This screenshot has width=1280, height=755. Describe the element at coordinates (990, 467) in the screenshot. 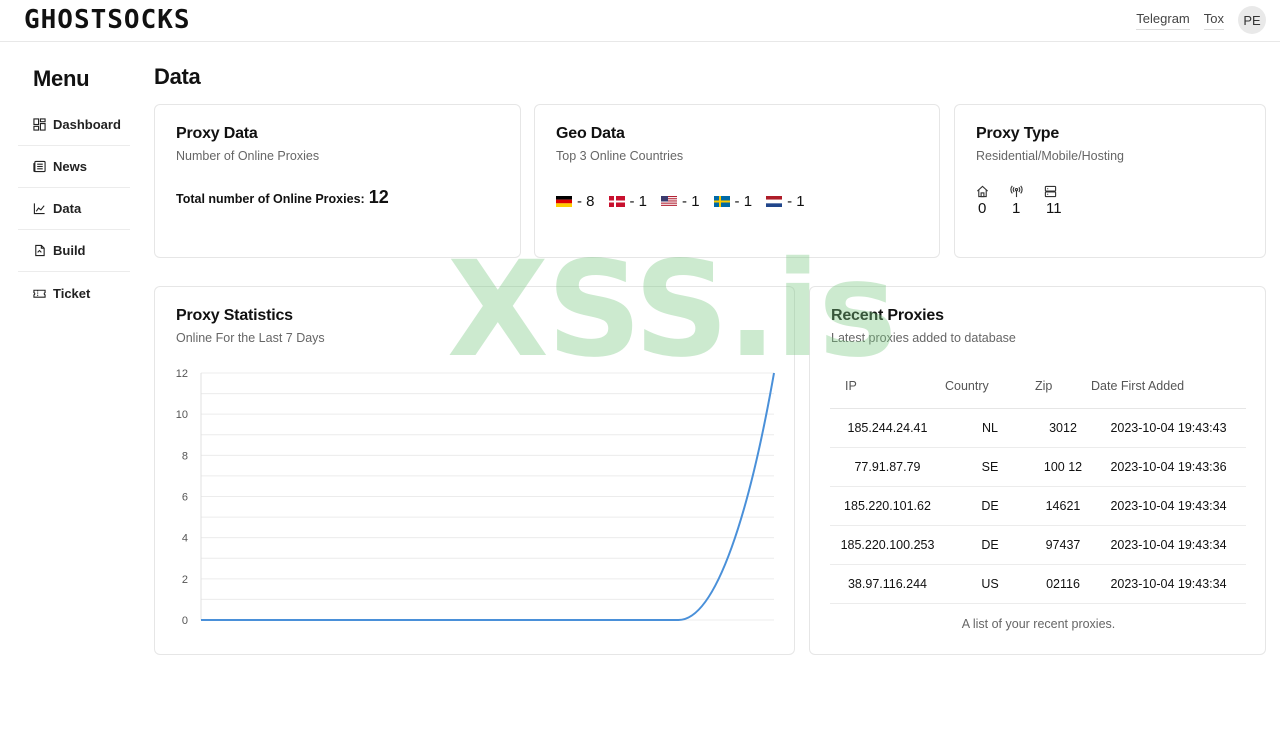

I see `cell-country: SE` at that location.